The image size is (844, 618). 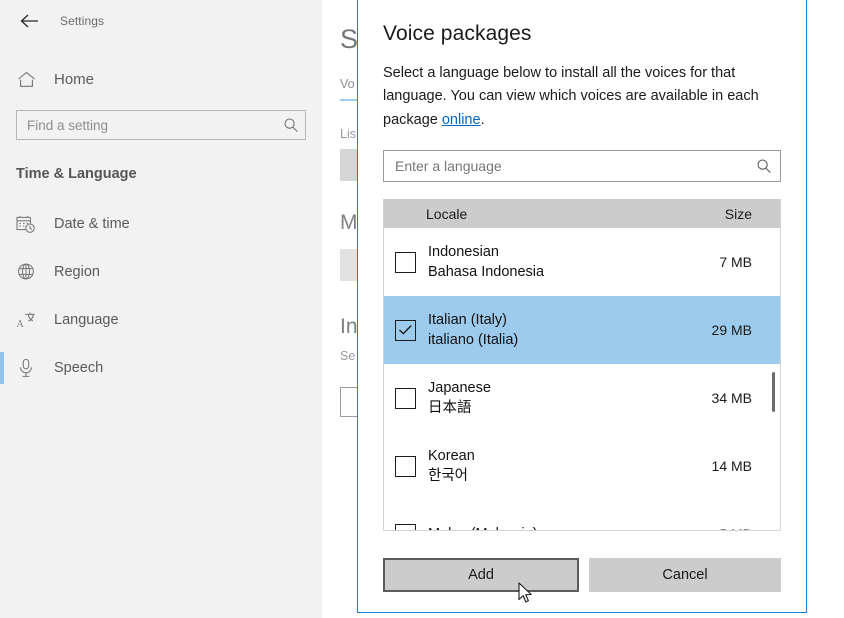 I want to click on home-icon, so click(x=26, y=79).